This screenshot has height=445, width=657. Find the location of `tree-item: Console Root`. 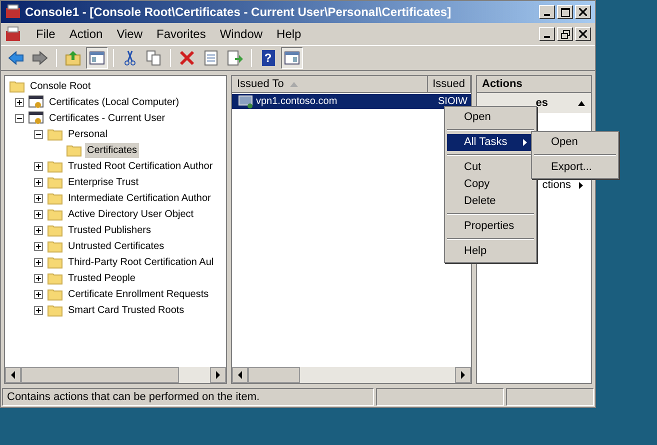

tree-item: Console Root is located at coordinates (60, 86).